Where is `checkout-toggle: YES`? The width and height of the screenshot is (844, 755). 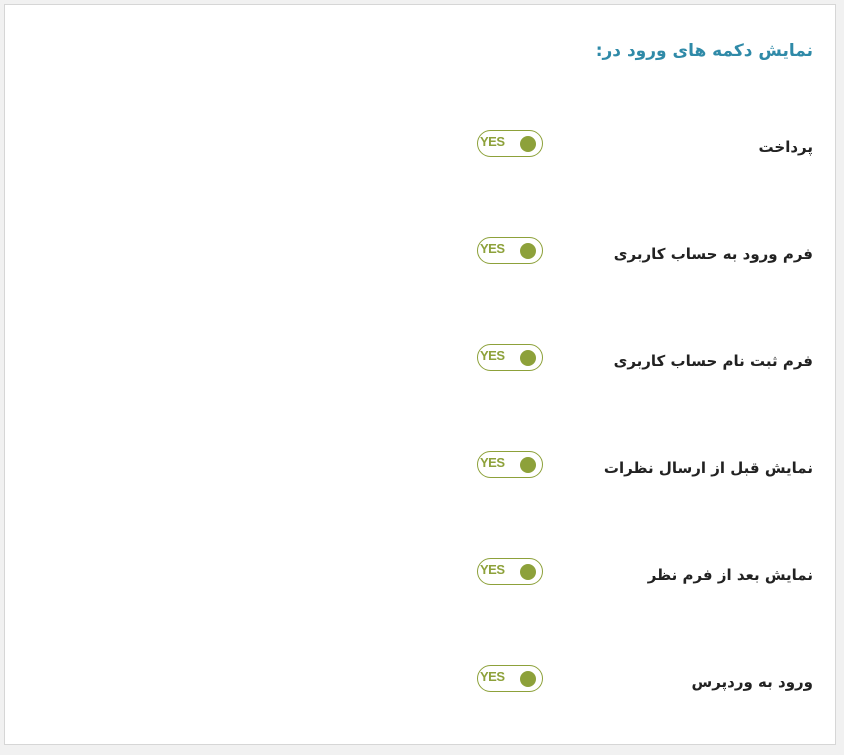 checkout-toggle: YES is located at coordinates (510, 143).